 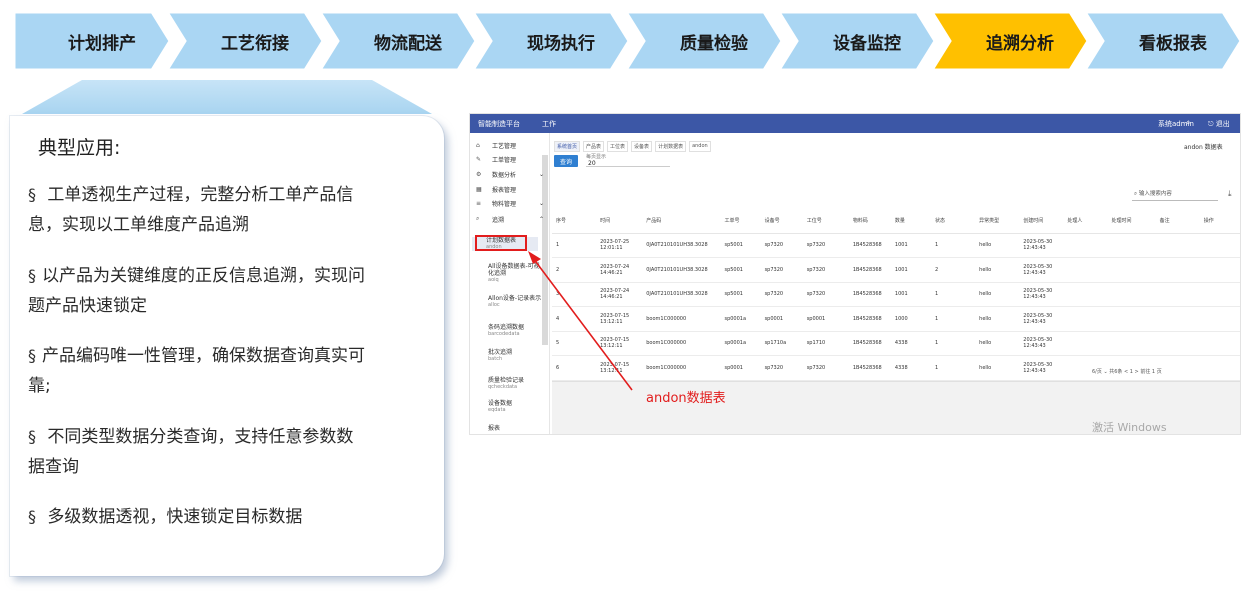 I want to click on sidebar-subitem: Allon设备-记录表示 alloc, so click(x=509, y=302).